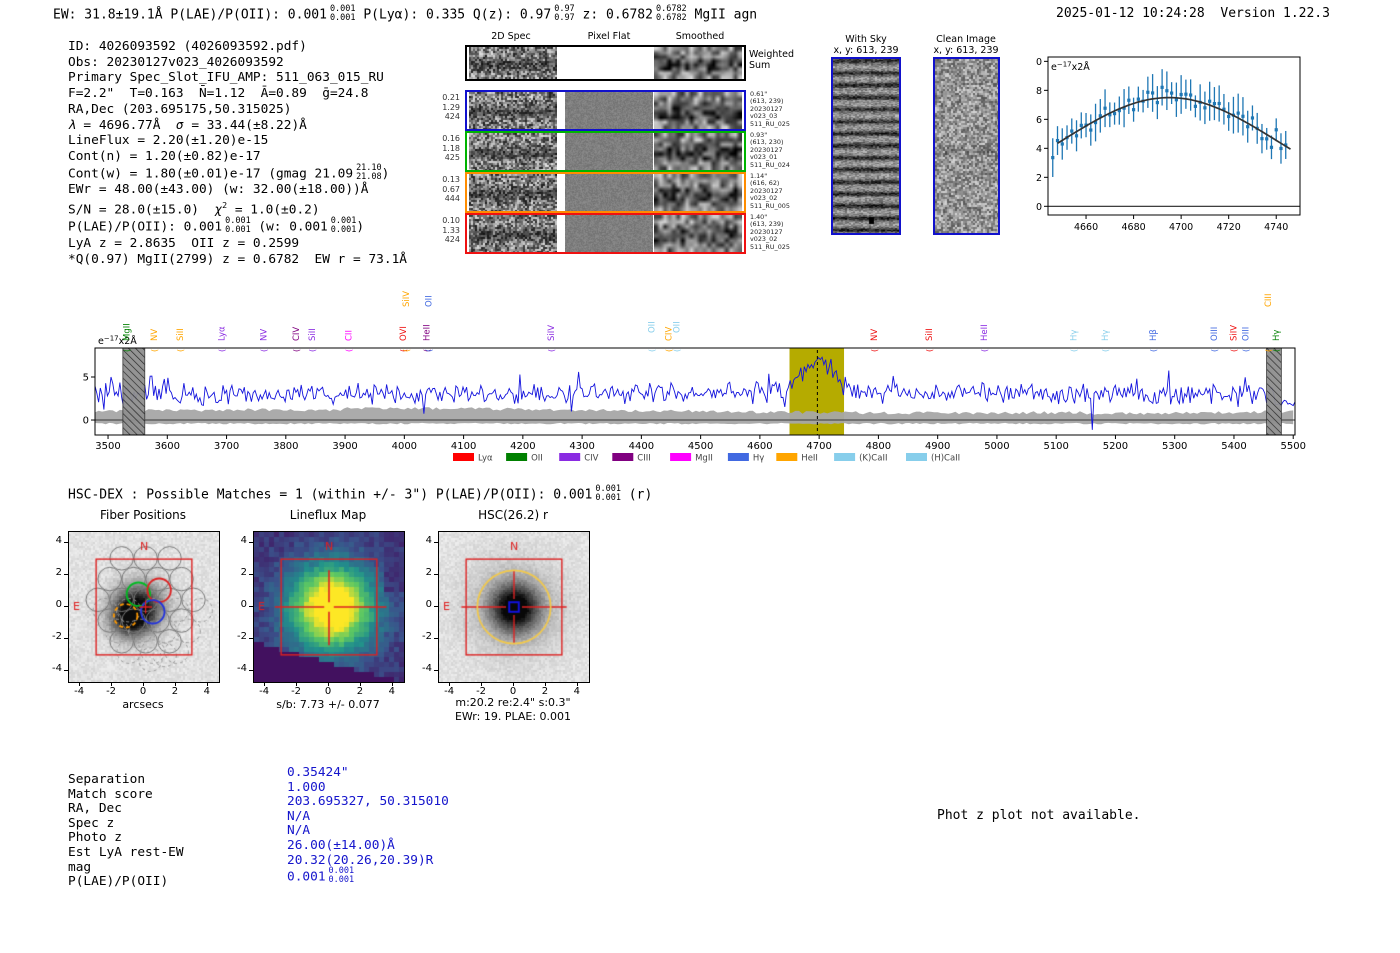  What do you see at coordinates (328, 515) in the screenshot?
I see `lineflux-map-title: Lineflux Map` at bounding box center [328, 515].